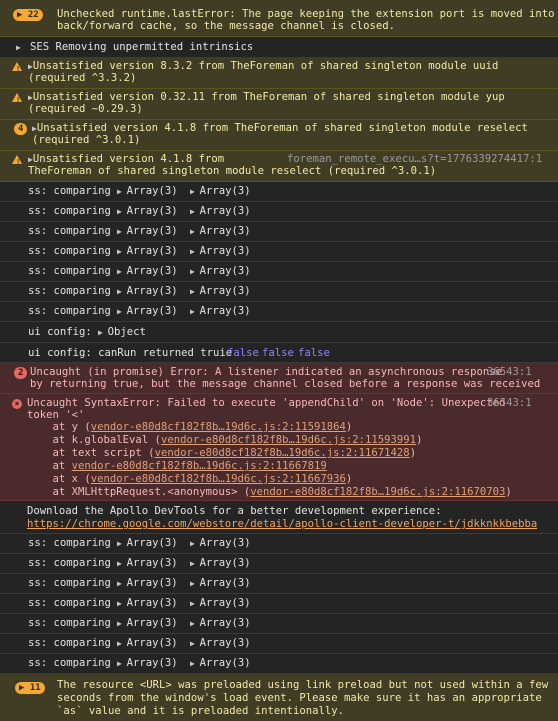 The image size is (558, 721). Describe the element at coordinates (199, 466) in the screenshot. I see `stack-frame-link: vendor-e80d8cf182f8b…19d6c.js:2:11667819` at that location.